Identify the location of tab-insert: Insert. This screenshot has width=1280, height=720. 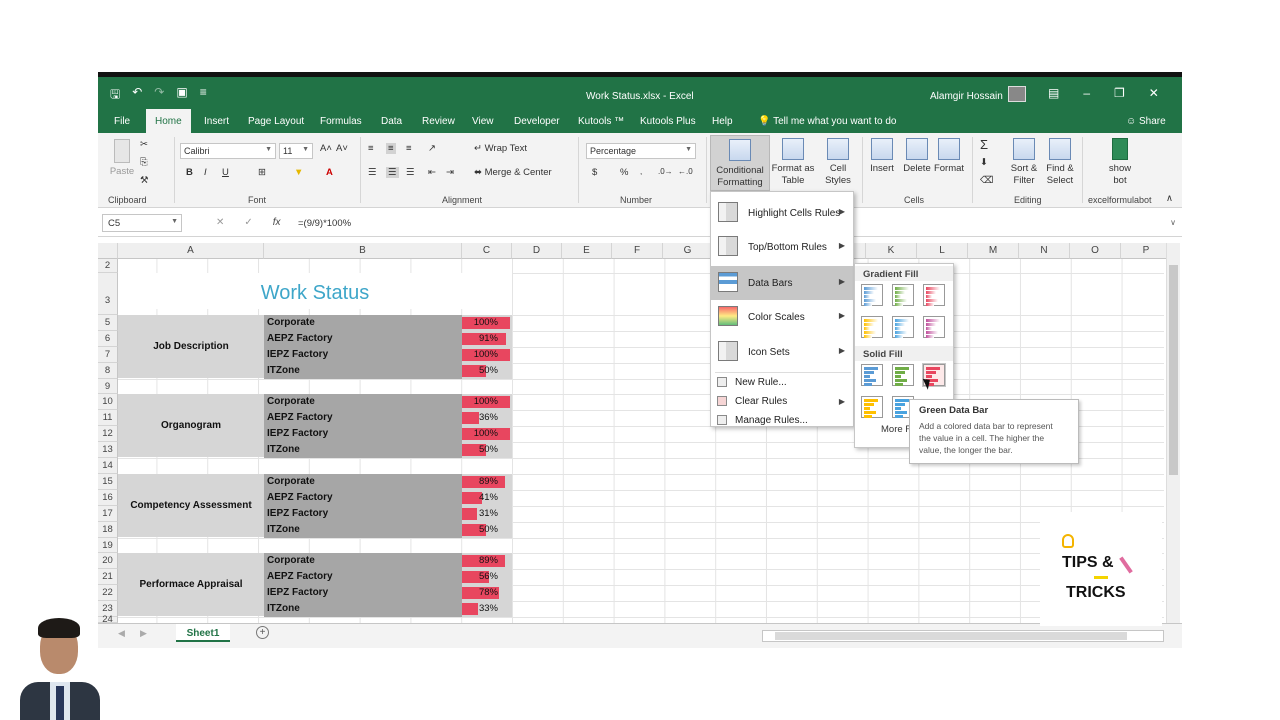
(216, 121).